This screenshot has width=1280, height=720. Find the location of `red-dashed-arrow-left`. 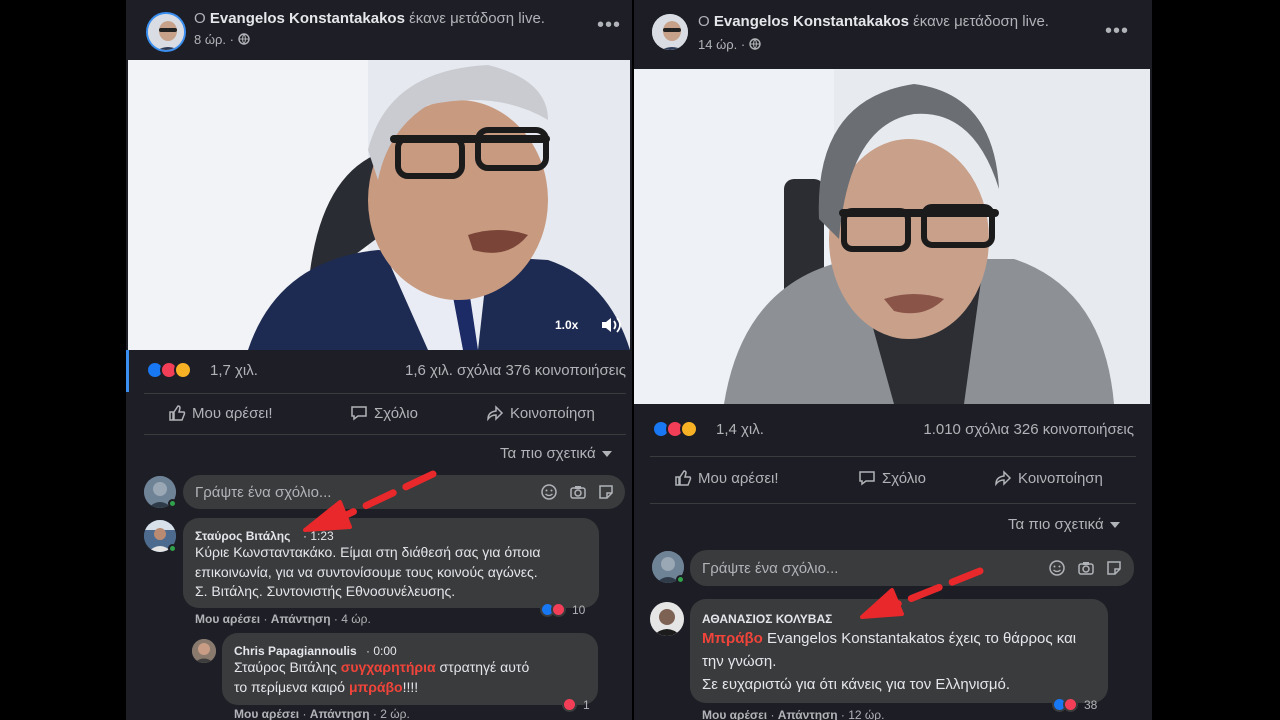

red-dashed-arrow-left is located at coordinates (370, 501).